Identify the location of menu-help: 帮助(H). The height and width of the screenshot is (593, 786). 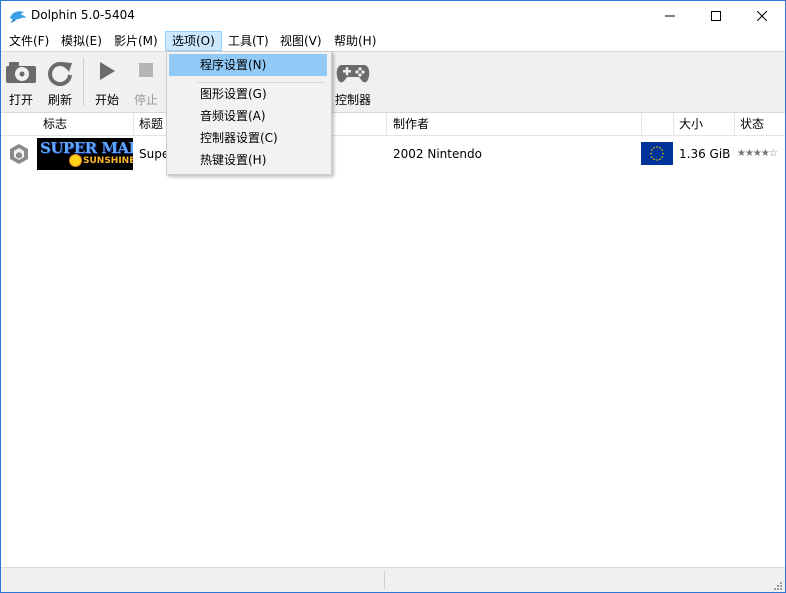
(355, 41).